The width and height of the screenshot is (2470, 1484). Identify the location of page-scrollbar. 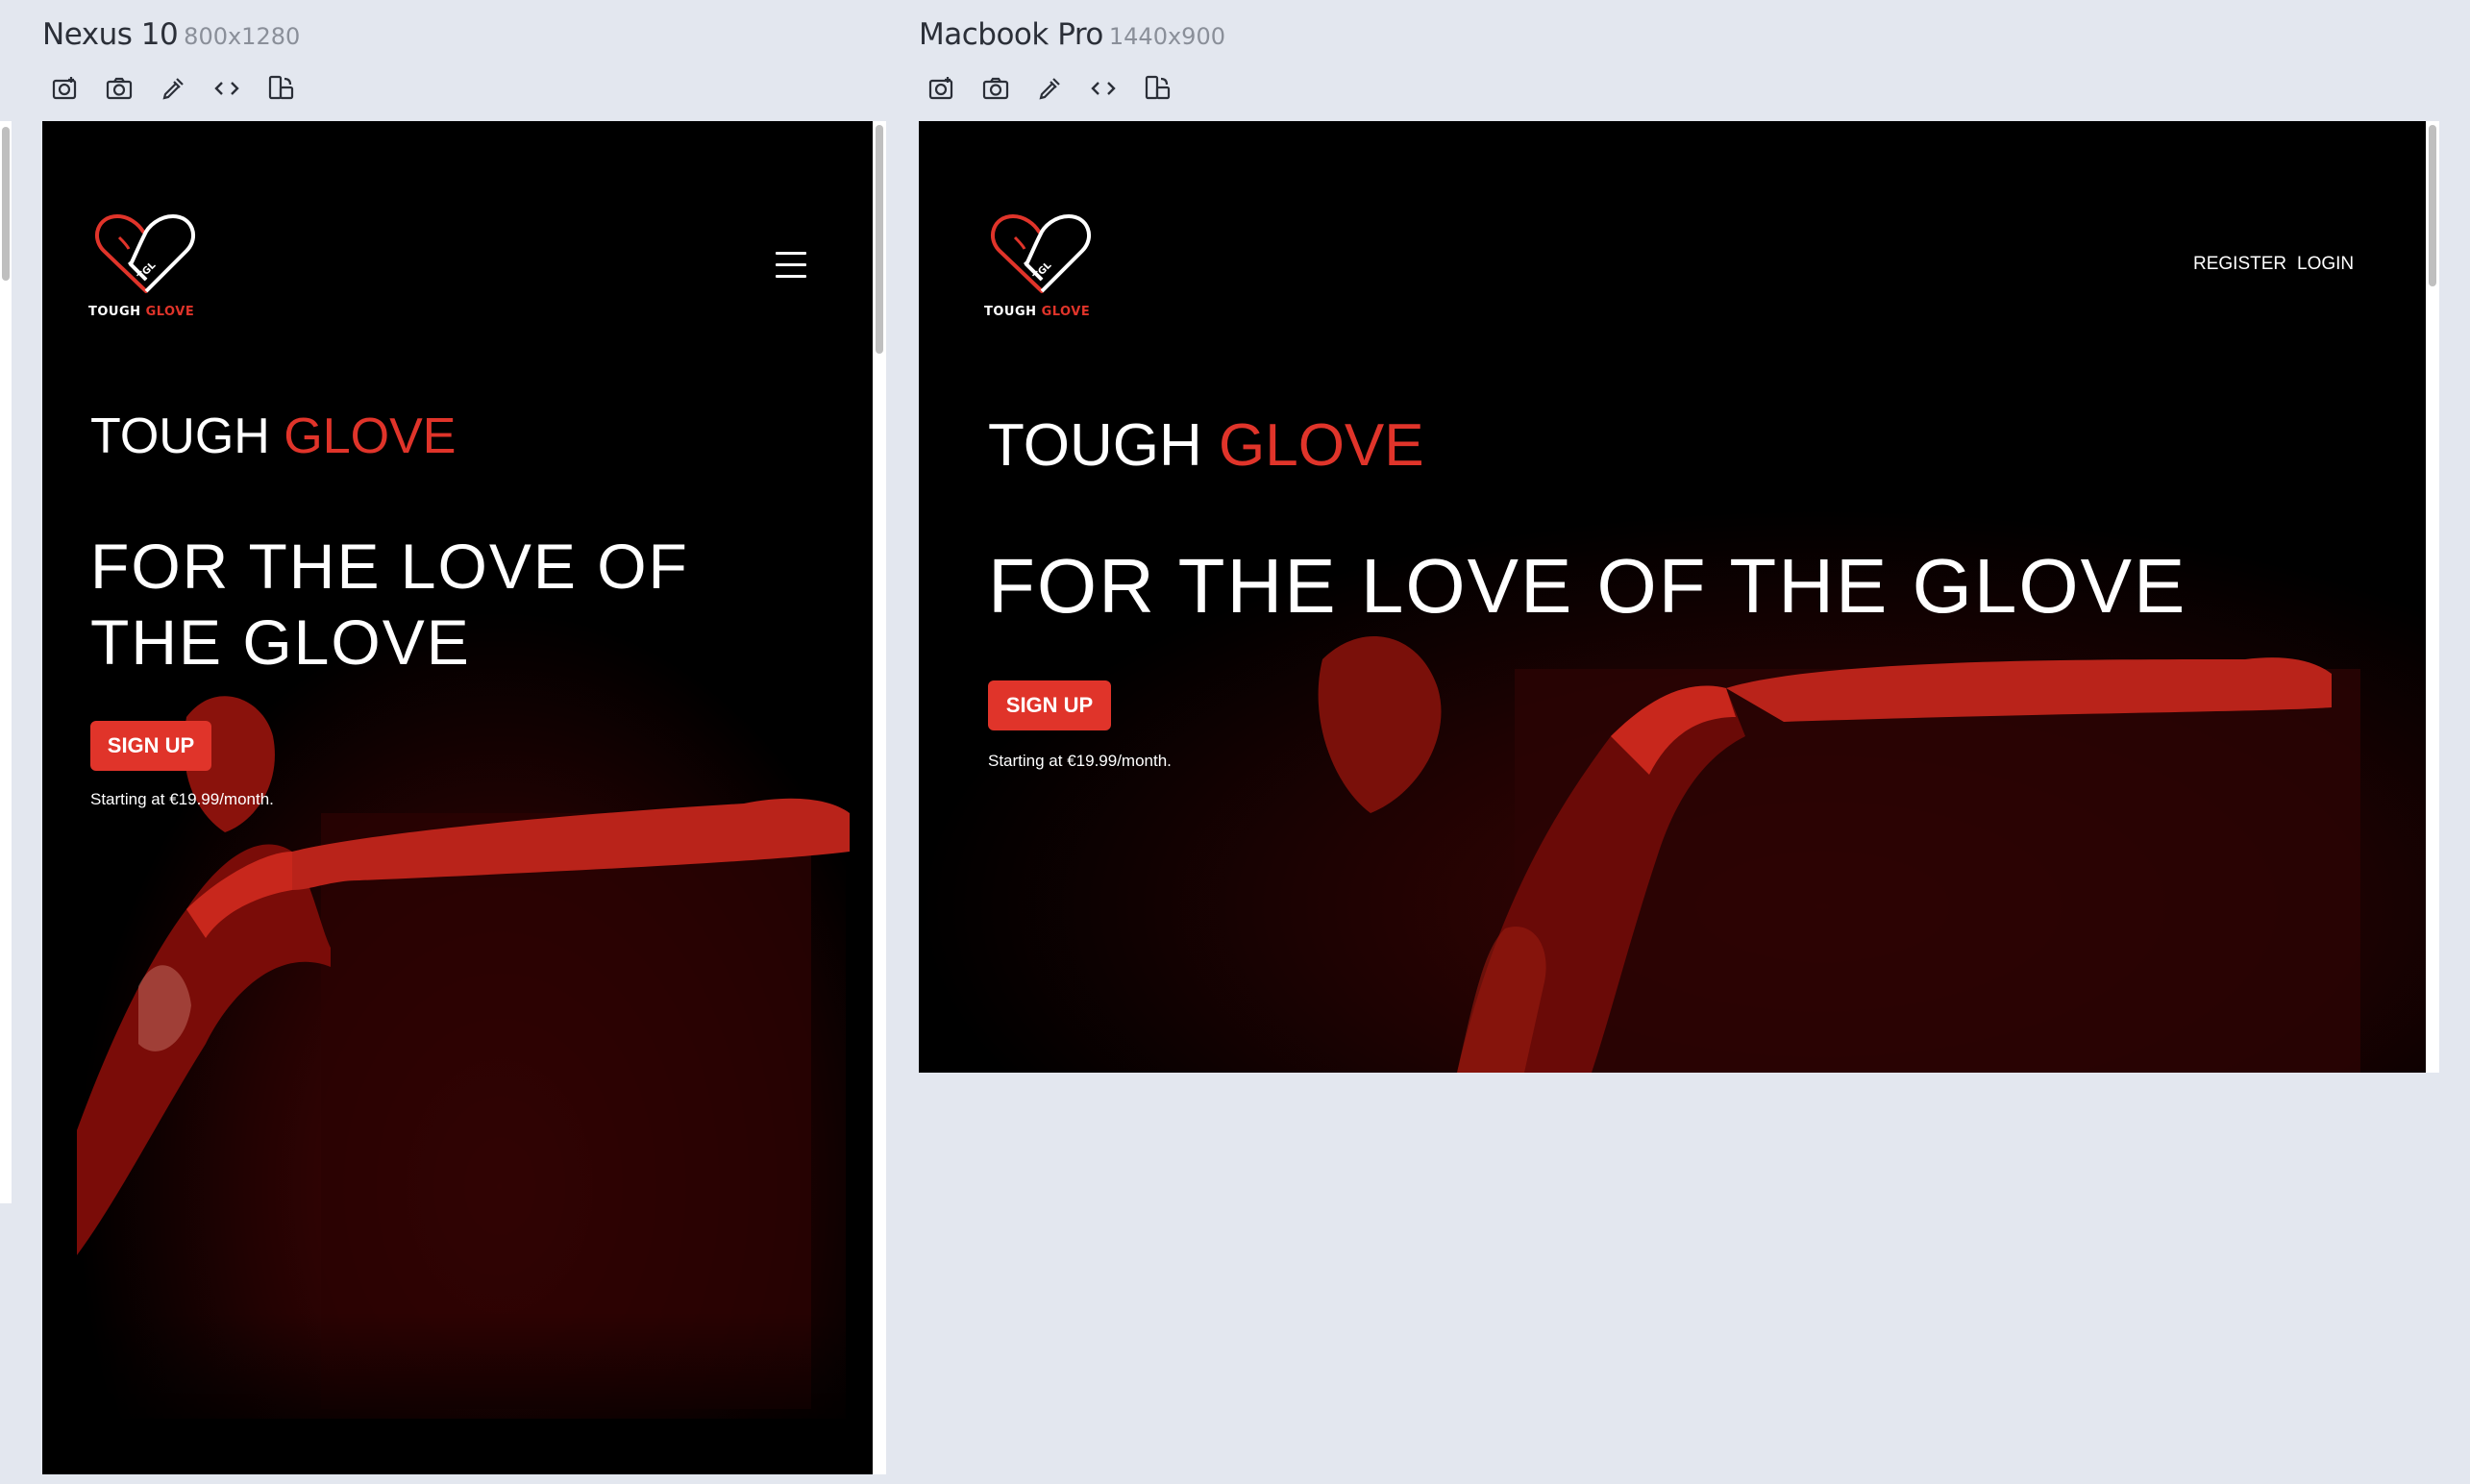
(6, 662).